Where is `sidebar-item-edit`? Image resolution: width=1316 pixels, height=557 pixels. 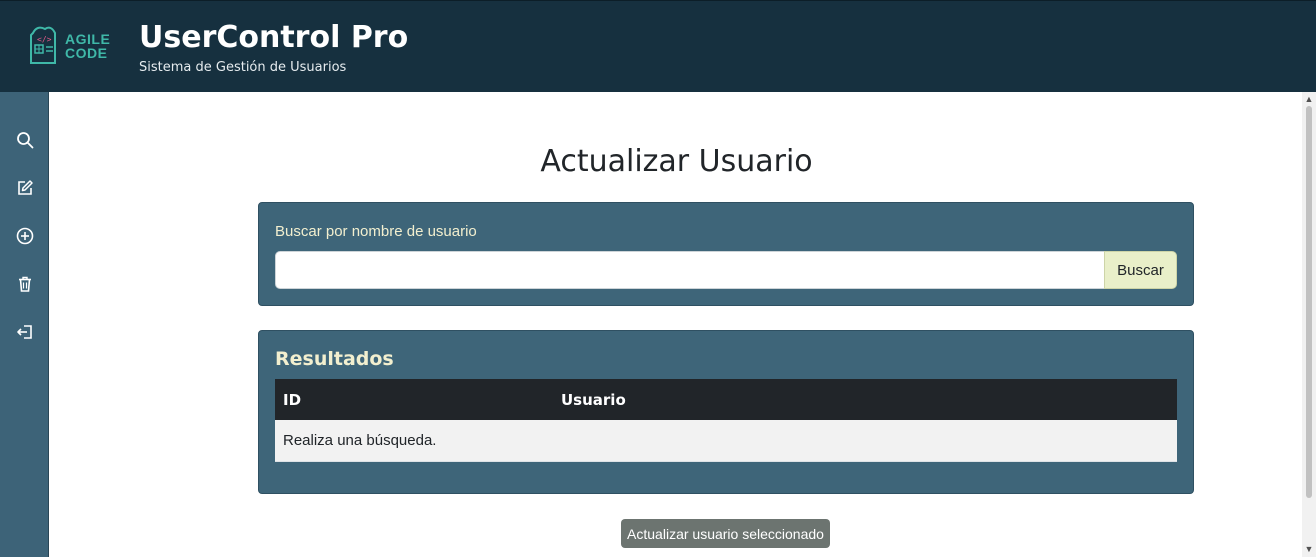
sidebar-item-edit is located at coordinates (25, 188).